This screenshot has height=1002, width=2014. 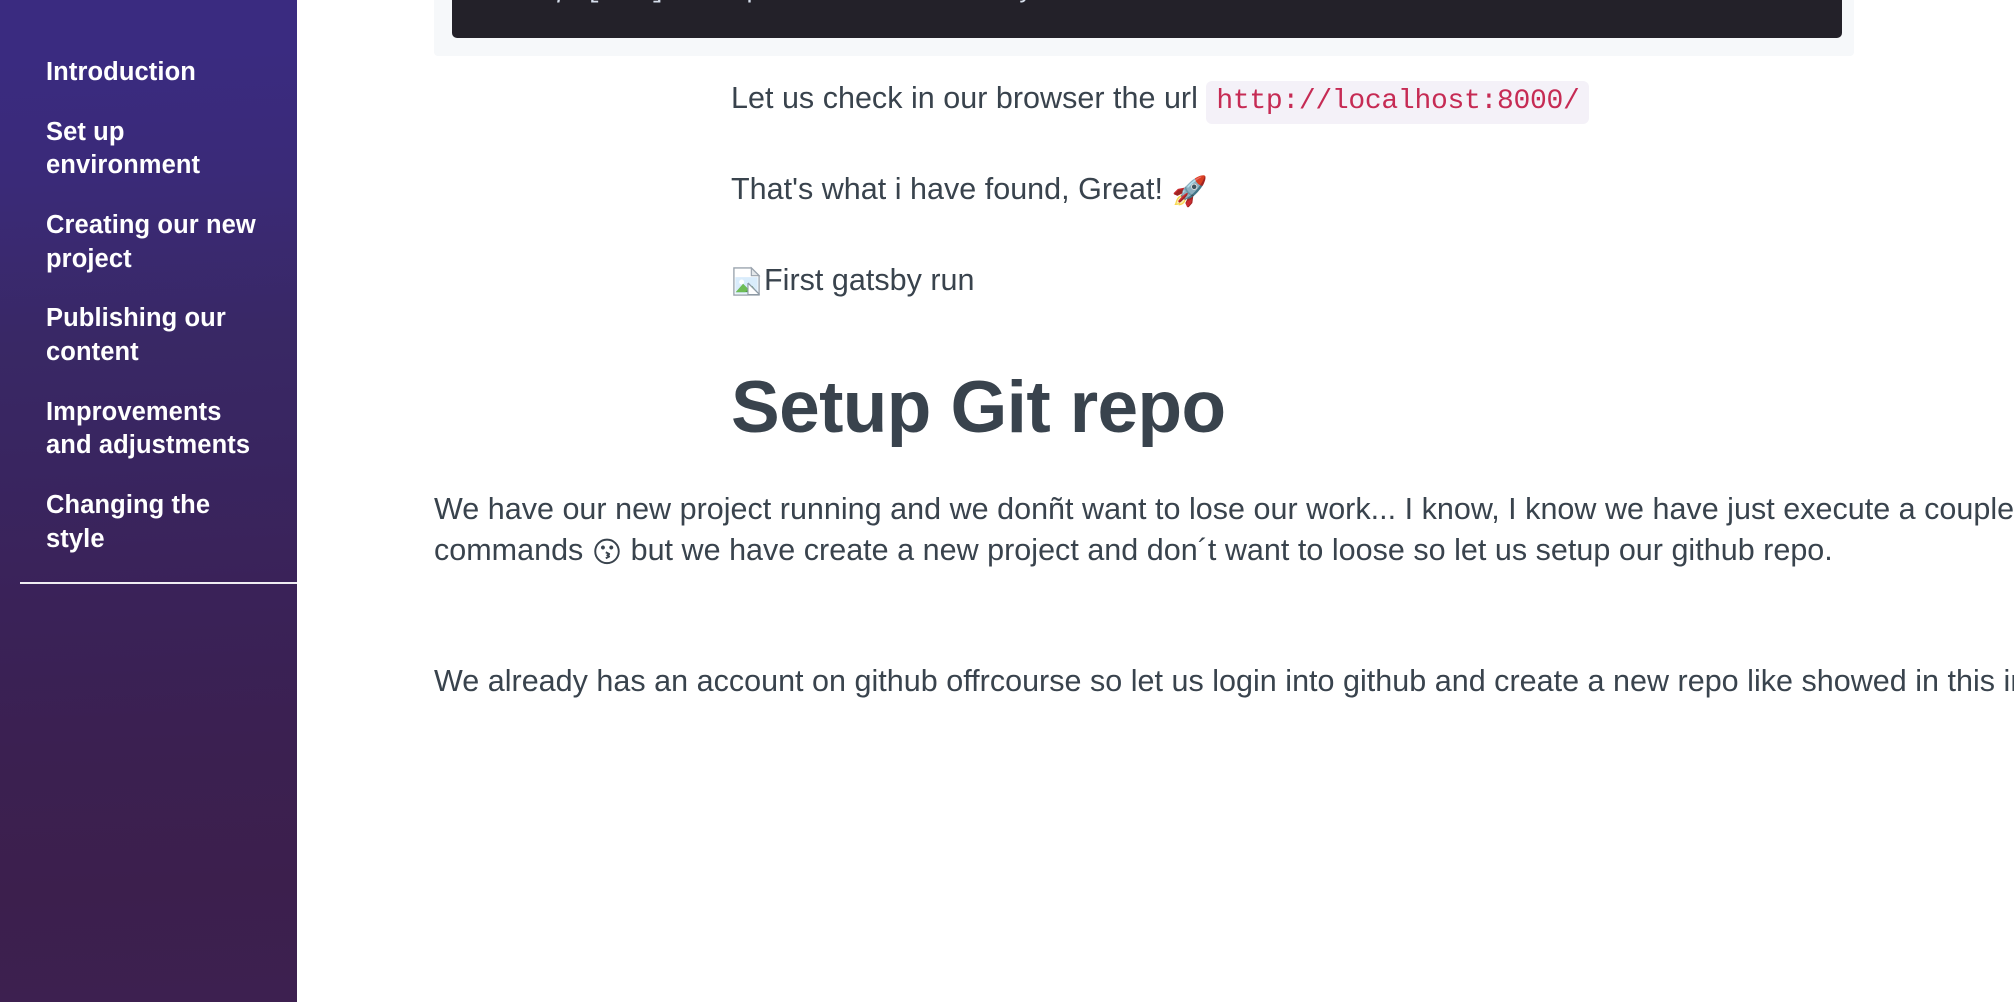 What do you see at coordinates (153, 242) in the screenshot?
I see `sidebar-link-creating-our-new-project: Creating our new project` at bounding box center [153, 242].